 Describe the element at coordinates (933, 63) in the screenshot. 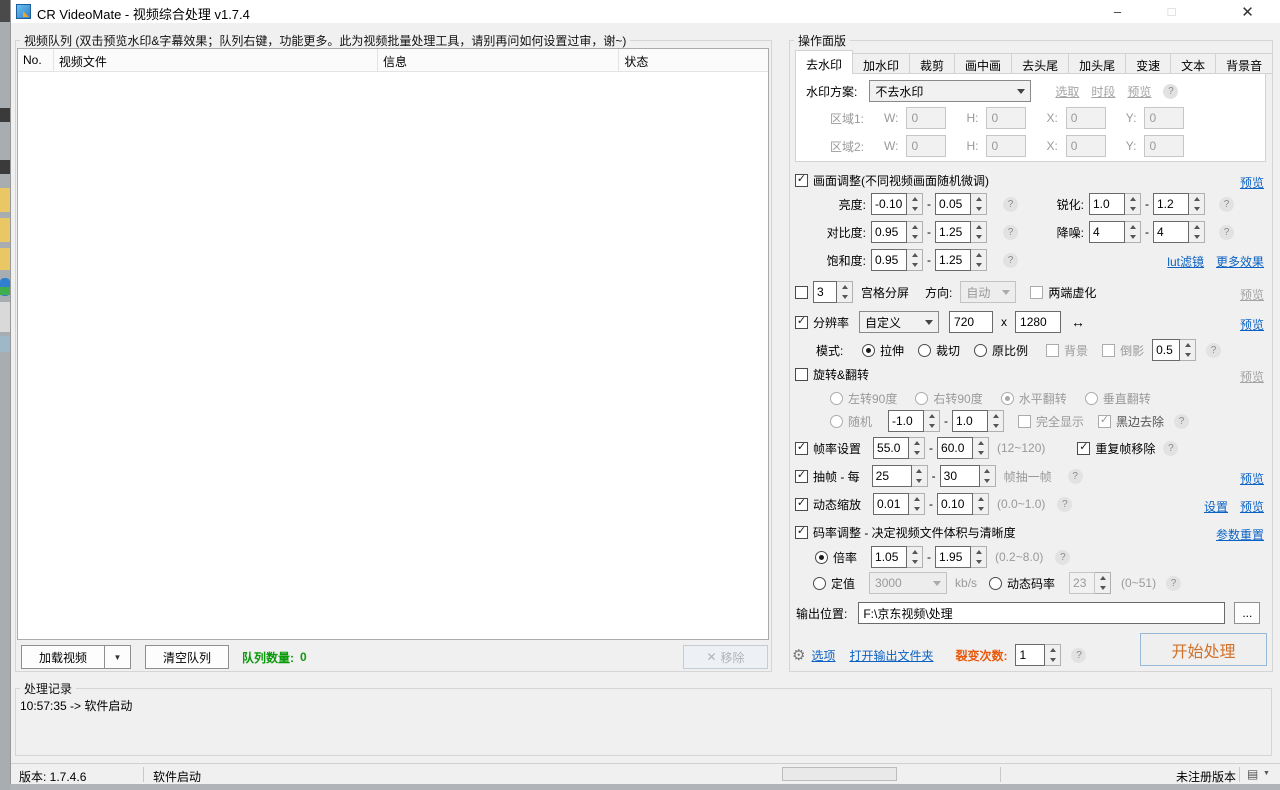

I see `tab-crop: 裁剪` at that location.